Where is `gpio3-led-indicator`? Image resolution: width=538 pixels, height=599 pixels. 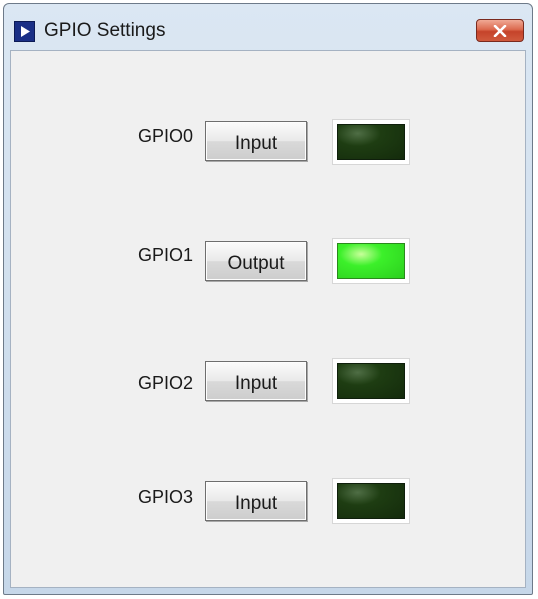 gpio3-led-indicator is located at coordinates (371, 501).